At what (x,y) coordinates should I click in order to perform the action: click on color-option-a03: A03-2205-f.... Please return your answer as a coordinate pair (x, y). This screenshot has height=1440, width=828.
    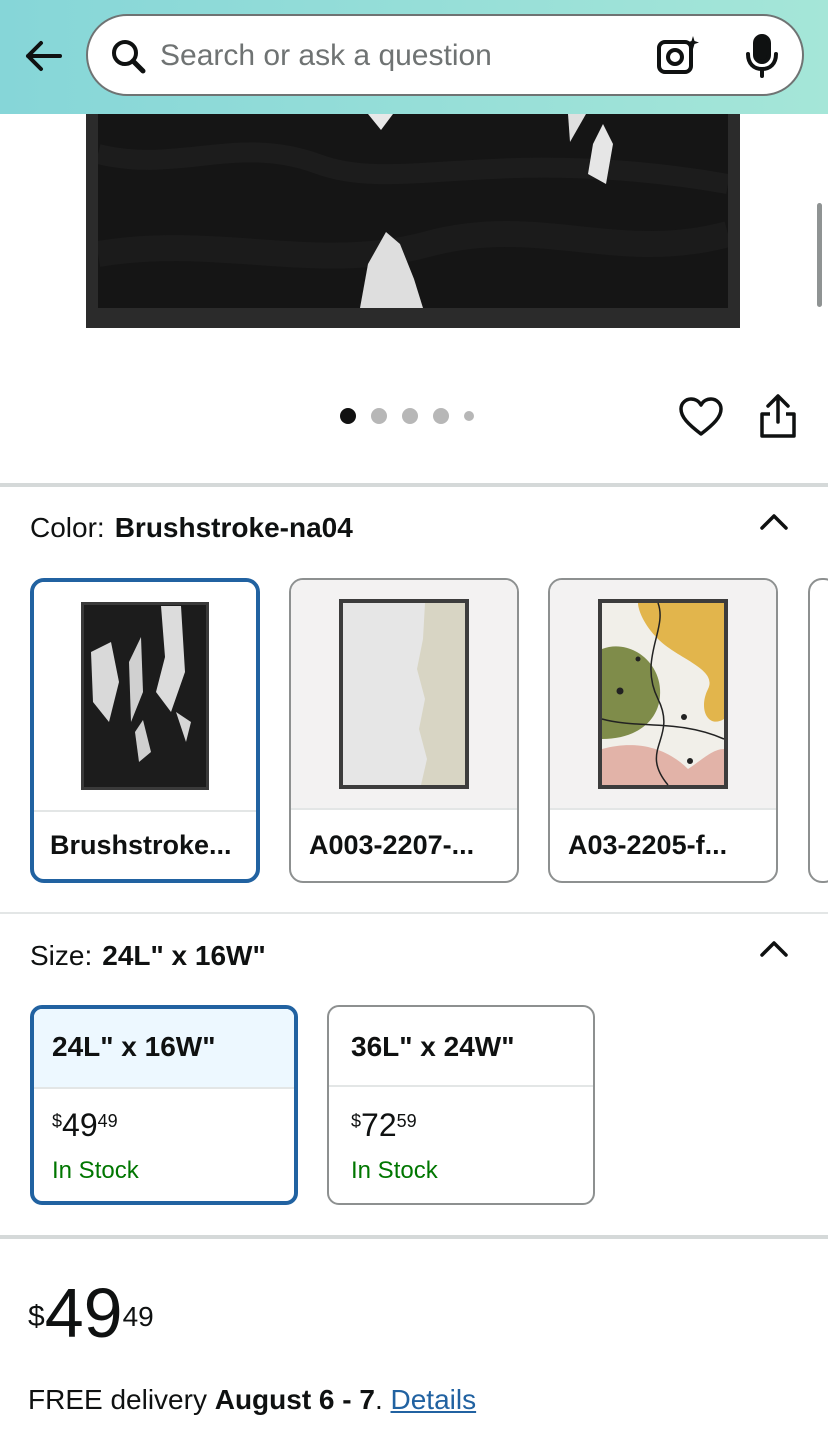
    Looking at the image, I should click on (663, 730).